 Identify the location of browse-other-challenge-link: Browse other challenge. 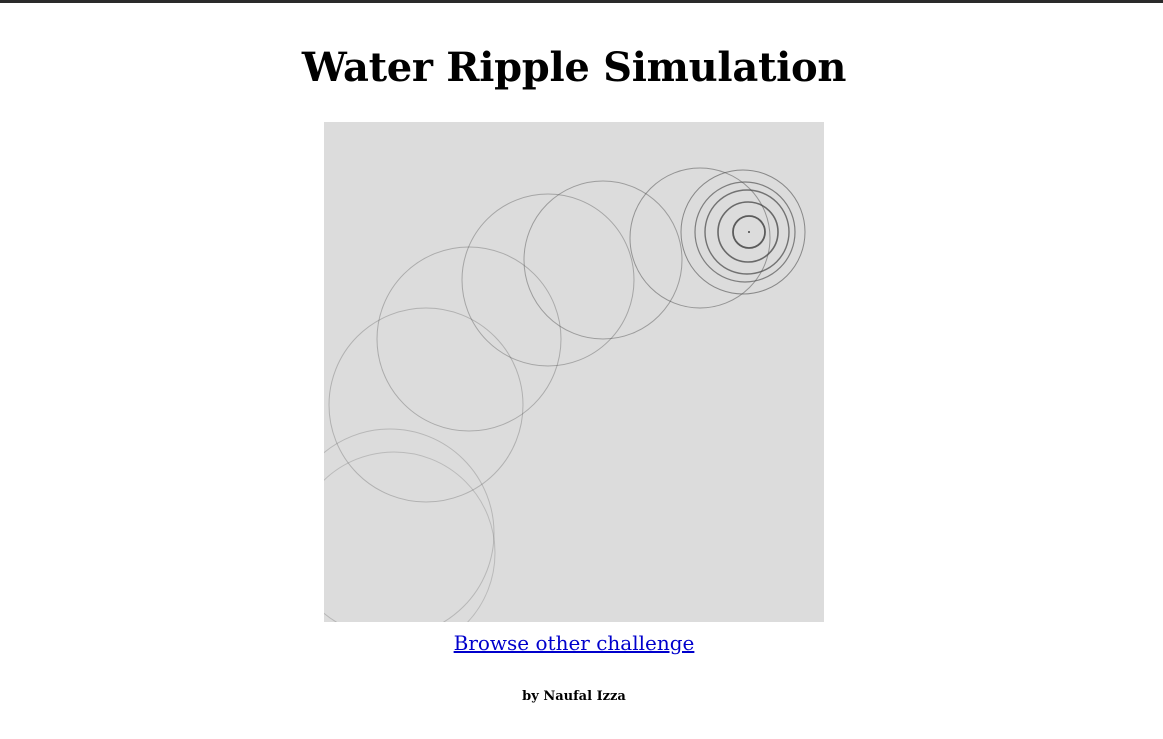
(574, 643).